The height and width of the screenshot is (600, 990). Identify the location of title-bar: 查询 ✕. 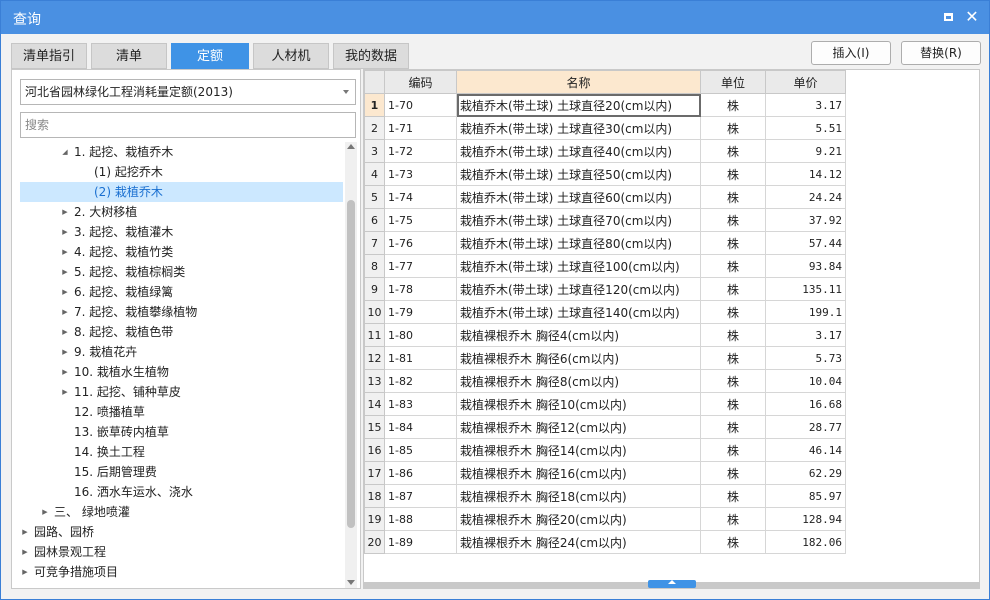
(495, 17).